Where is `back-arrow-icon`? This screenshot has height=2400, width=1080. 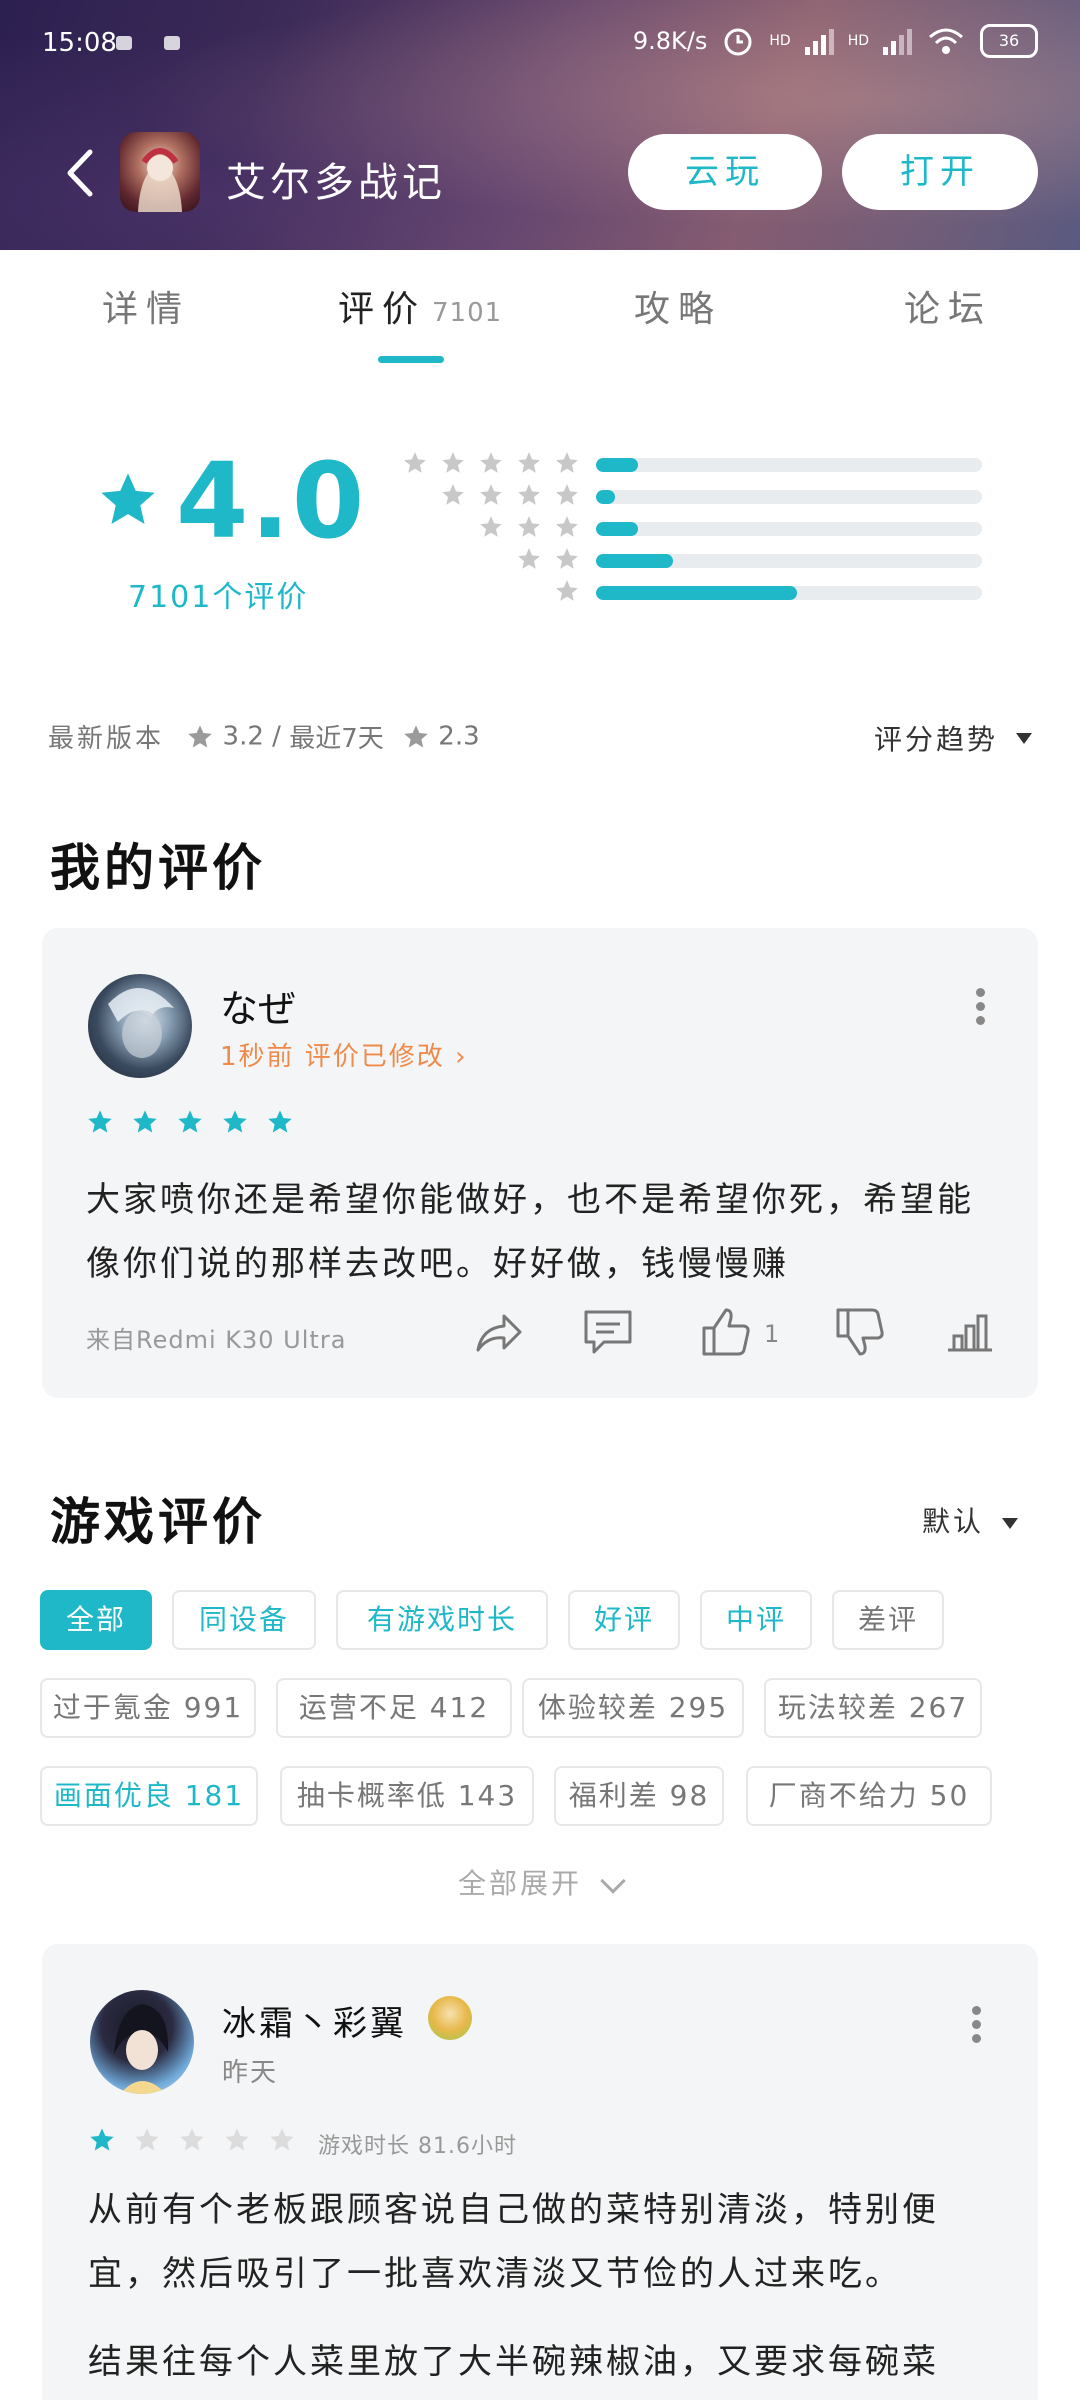 back-arrow-icon is located at coordinates (80, 173).